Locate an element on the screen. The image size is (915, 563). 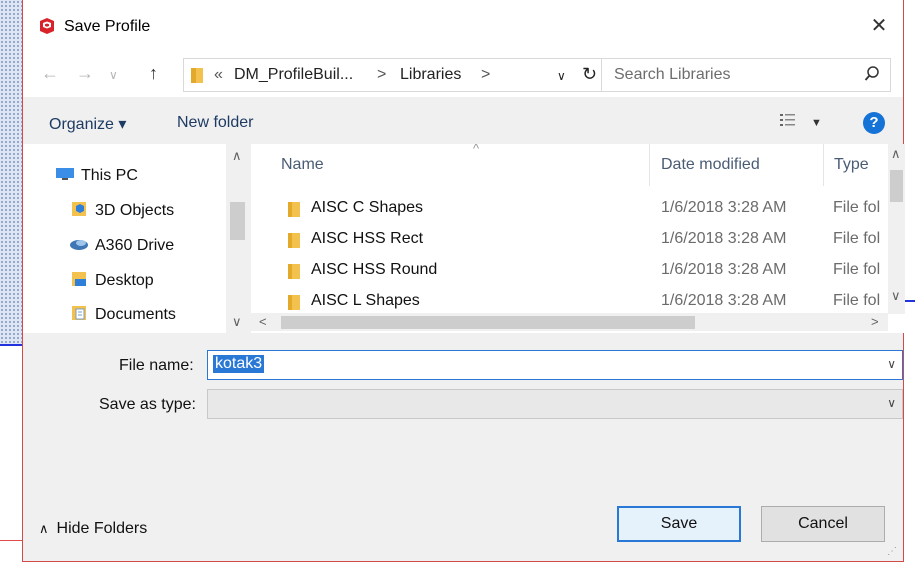
column-header-type: Type is located at coordinates (851, 165).